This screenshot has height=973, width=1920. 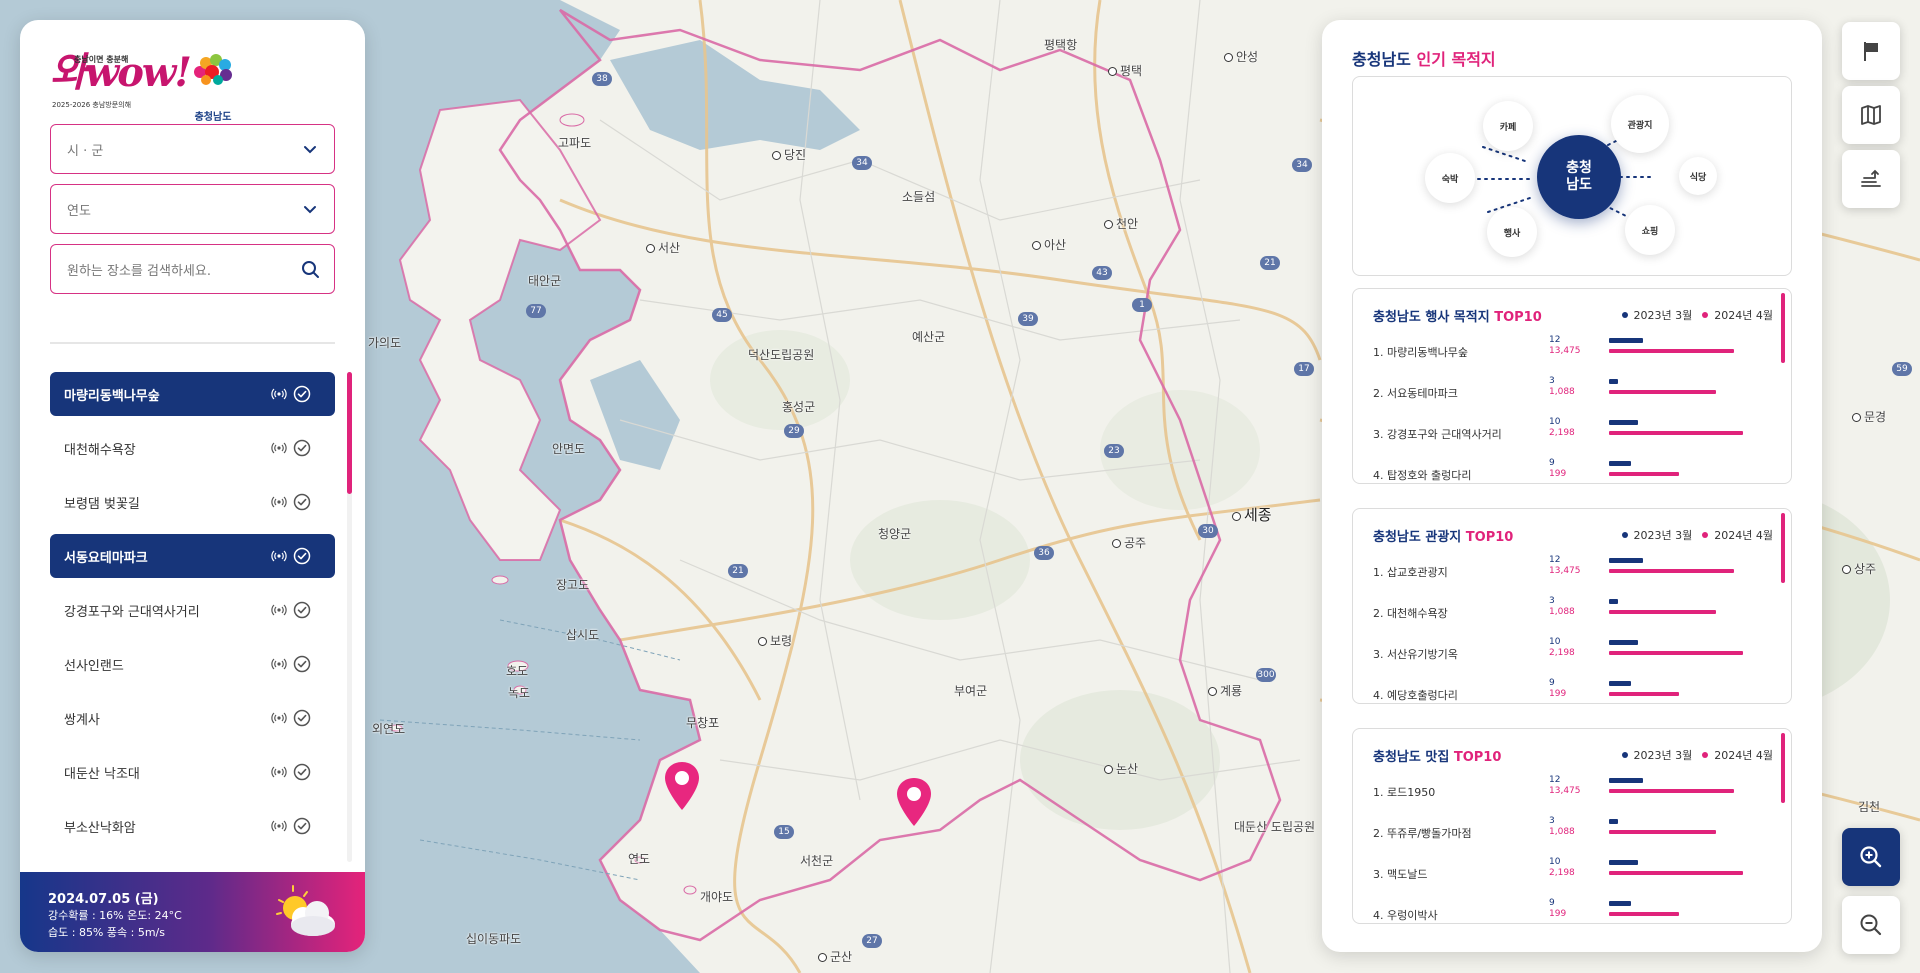 What do you see at coordinates (919, 197) in the screenshot?
I see `map-label-sodaesan: 소들섬` at bounding box center [919, 197].